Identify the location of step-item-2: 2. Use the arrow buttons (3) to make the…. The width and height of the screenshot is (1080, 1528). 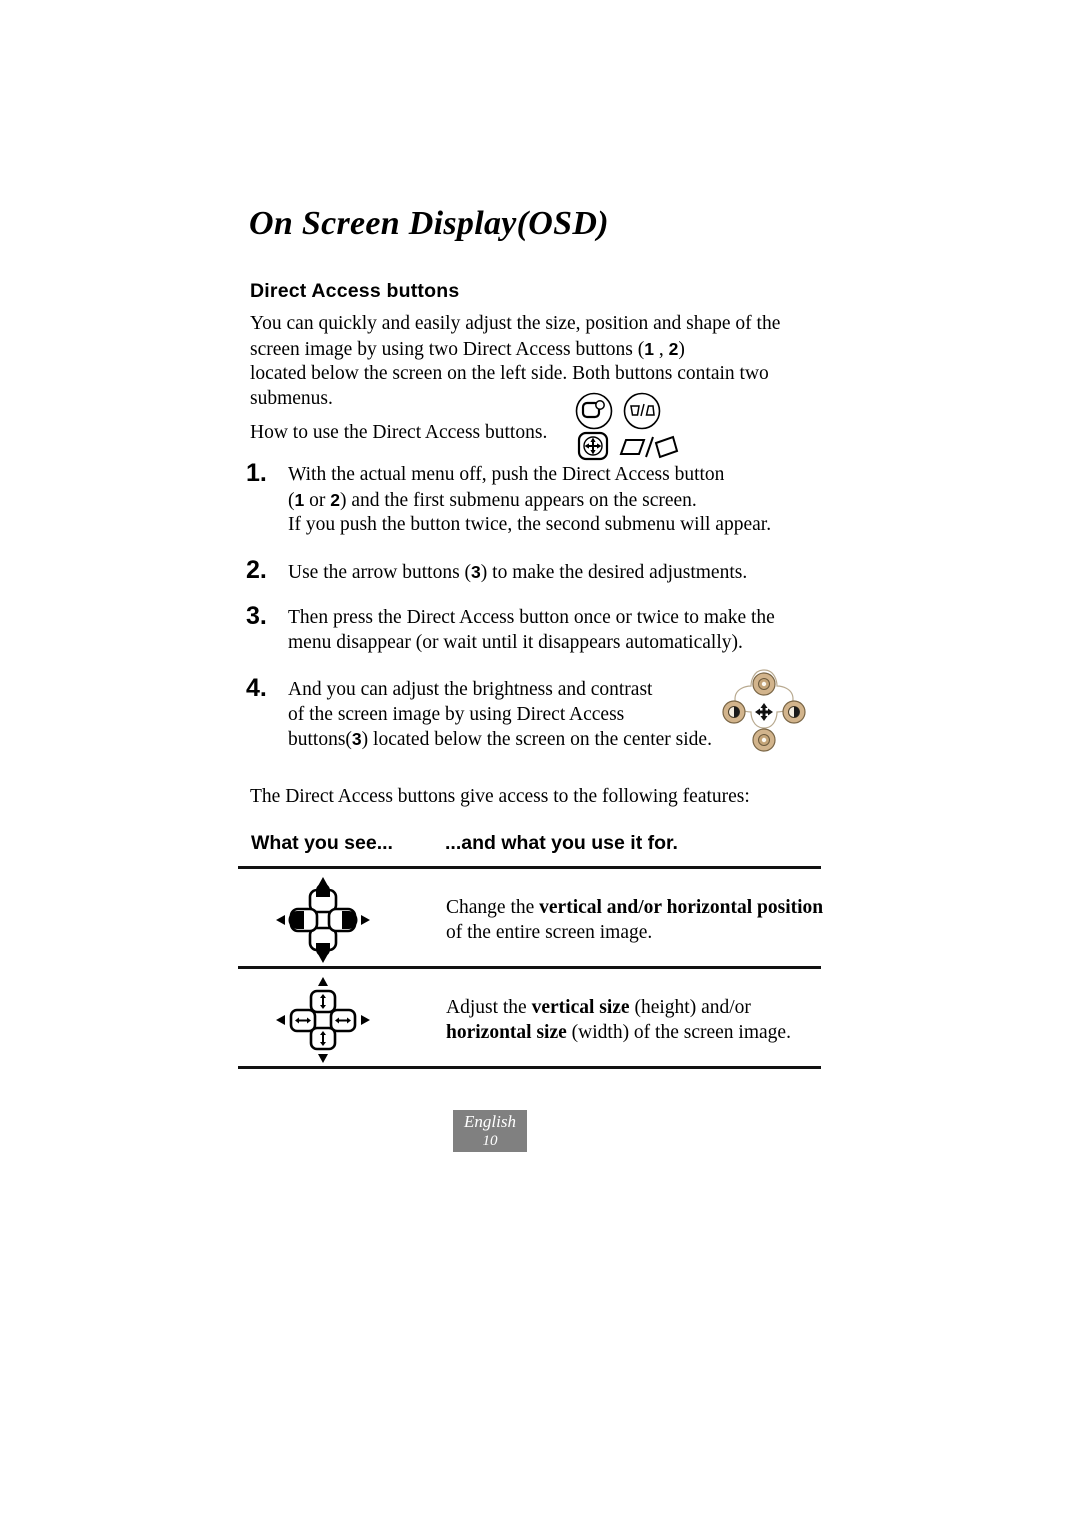
(541, 571).